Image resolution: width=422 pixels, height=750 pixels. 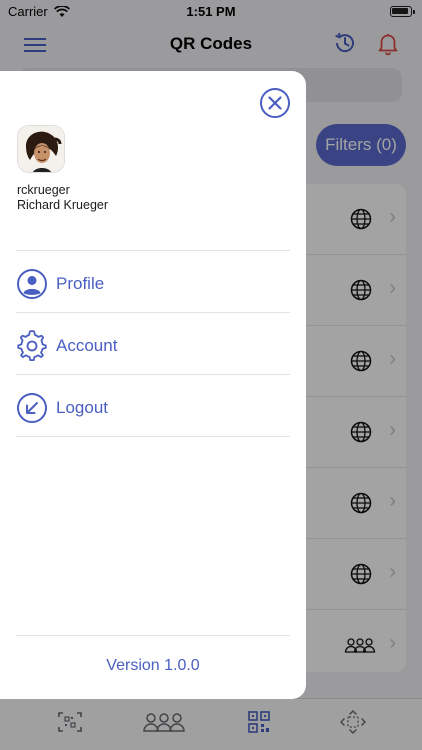 I want to click on profile-label: Profile, so click(x=80, y=283).